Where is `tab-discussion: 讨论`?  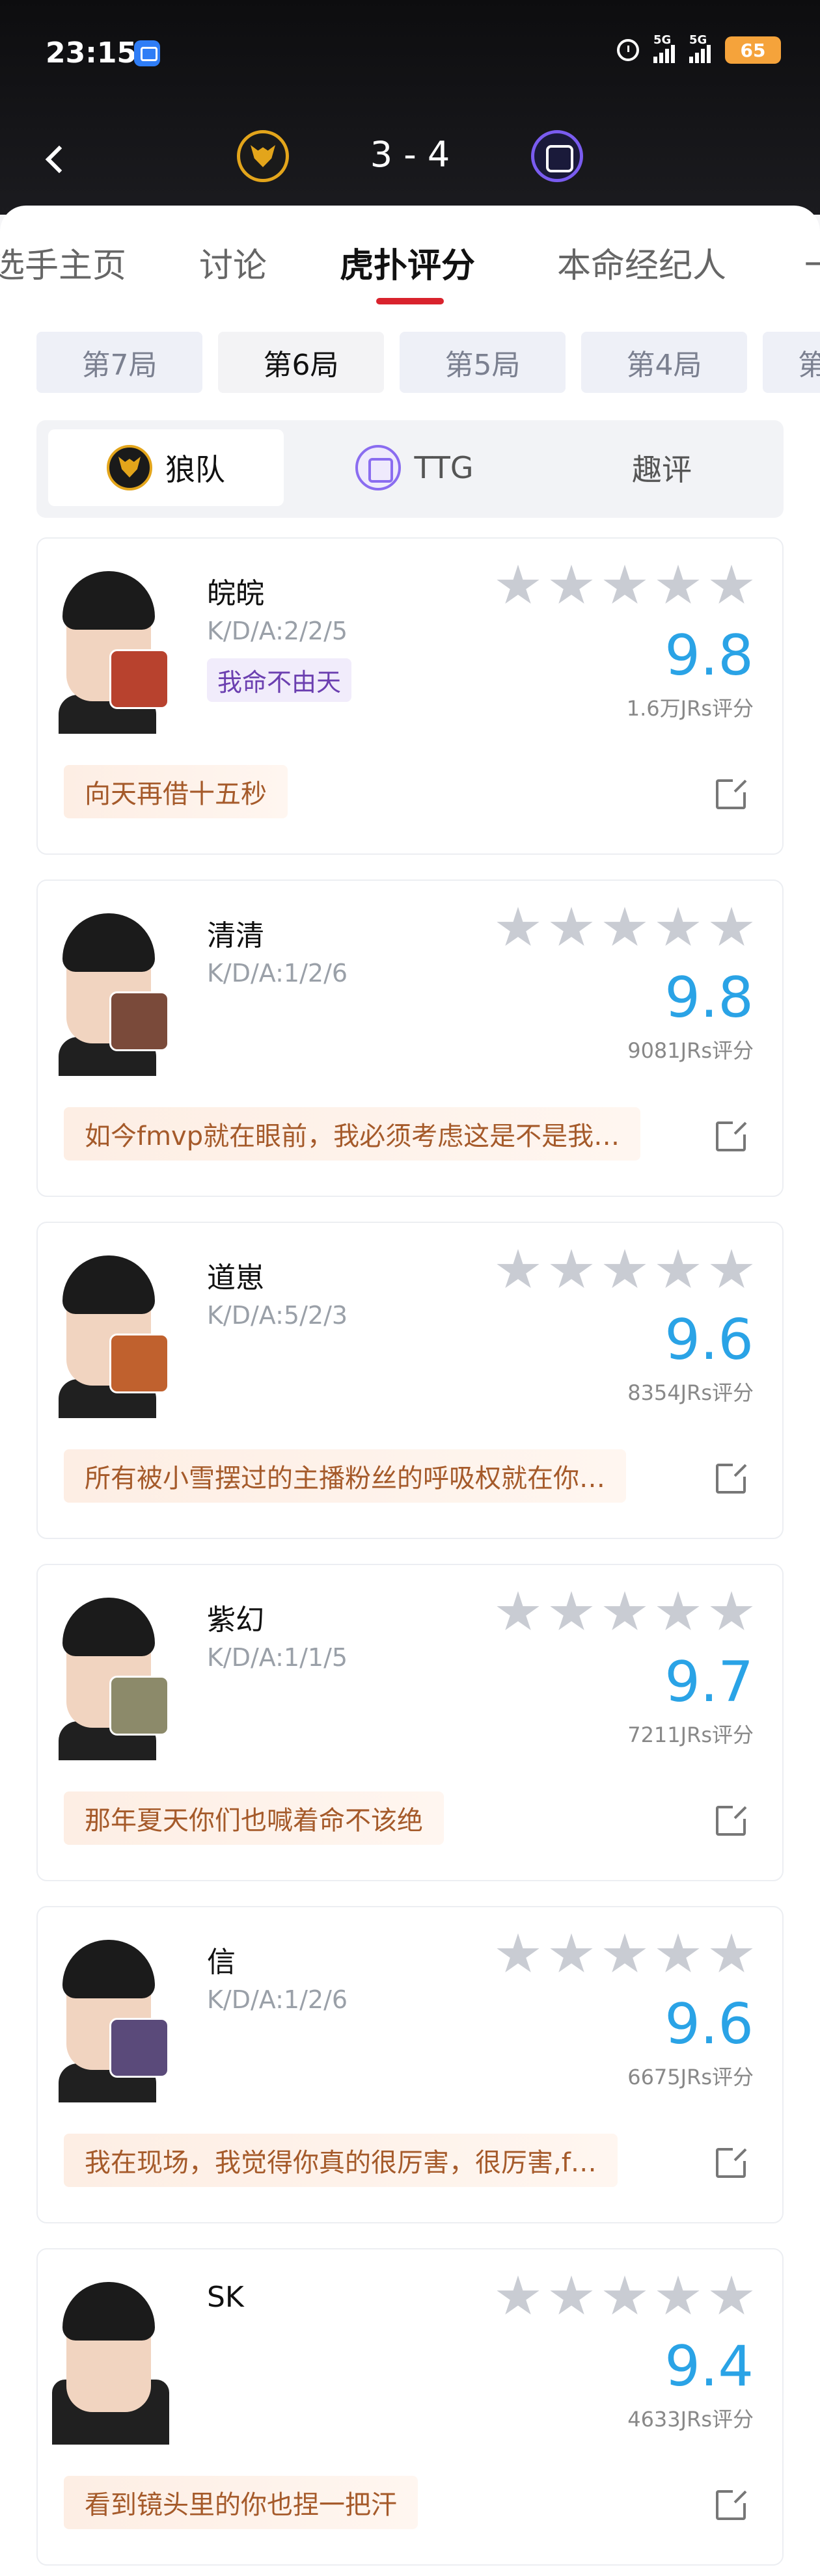
tab-discussion: 讨论 is located at coordinates (233, 262).